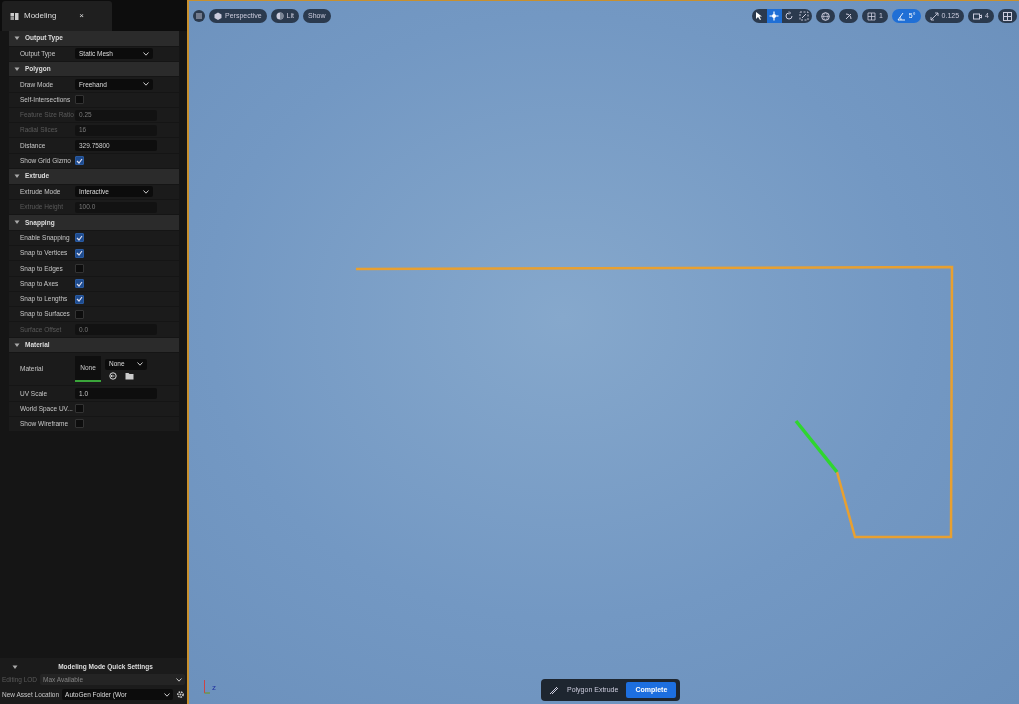 This screenshot has width=1019, height=704. Describe the element at coordinates (934, 16) in the screenshot. I see `scale-arrow-icon` at that location.